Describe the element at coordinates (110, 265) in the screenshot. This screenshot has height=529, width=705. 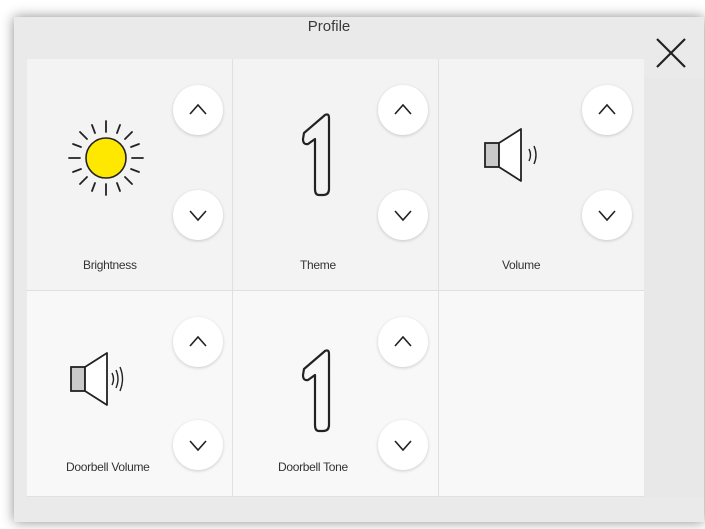
I see `tile-label: Brightness` at that location.